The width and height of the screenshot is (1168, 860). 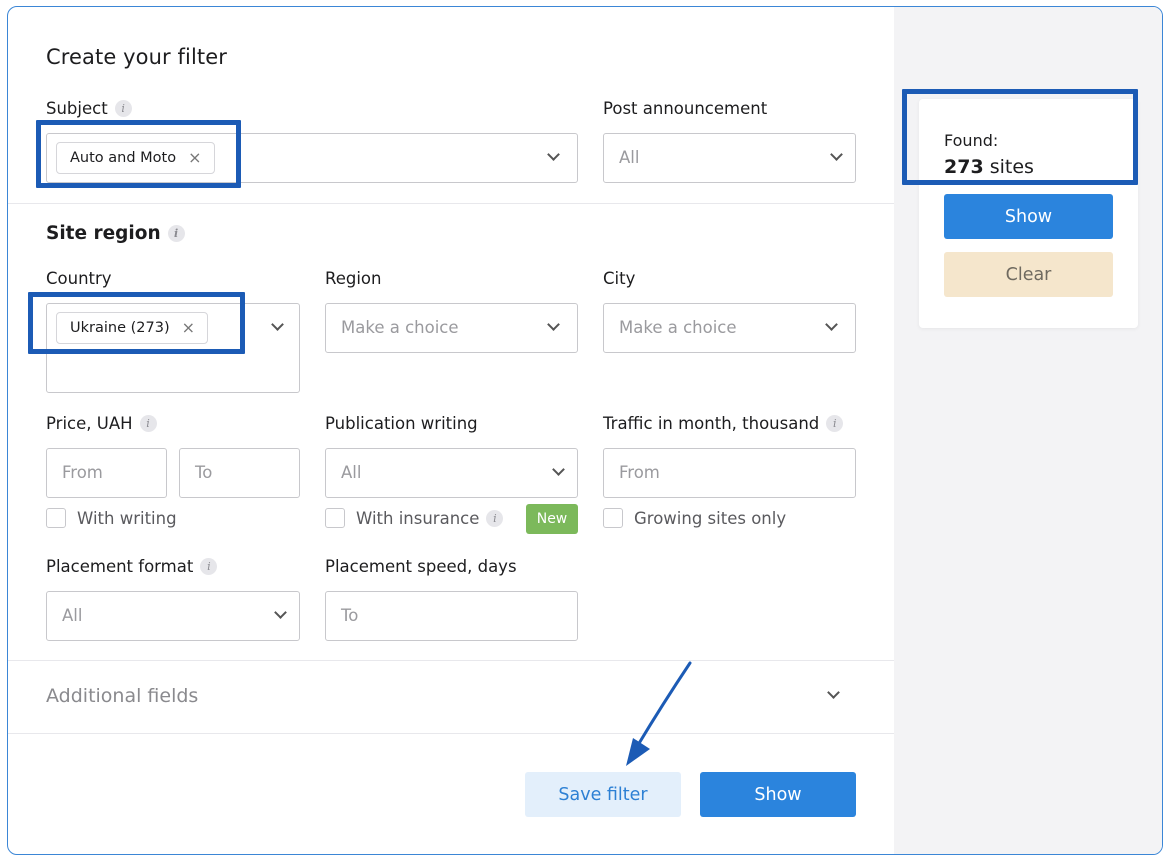 I want to click on arrow-annotation, so click(x=659, y=713).